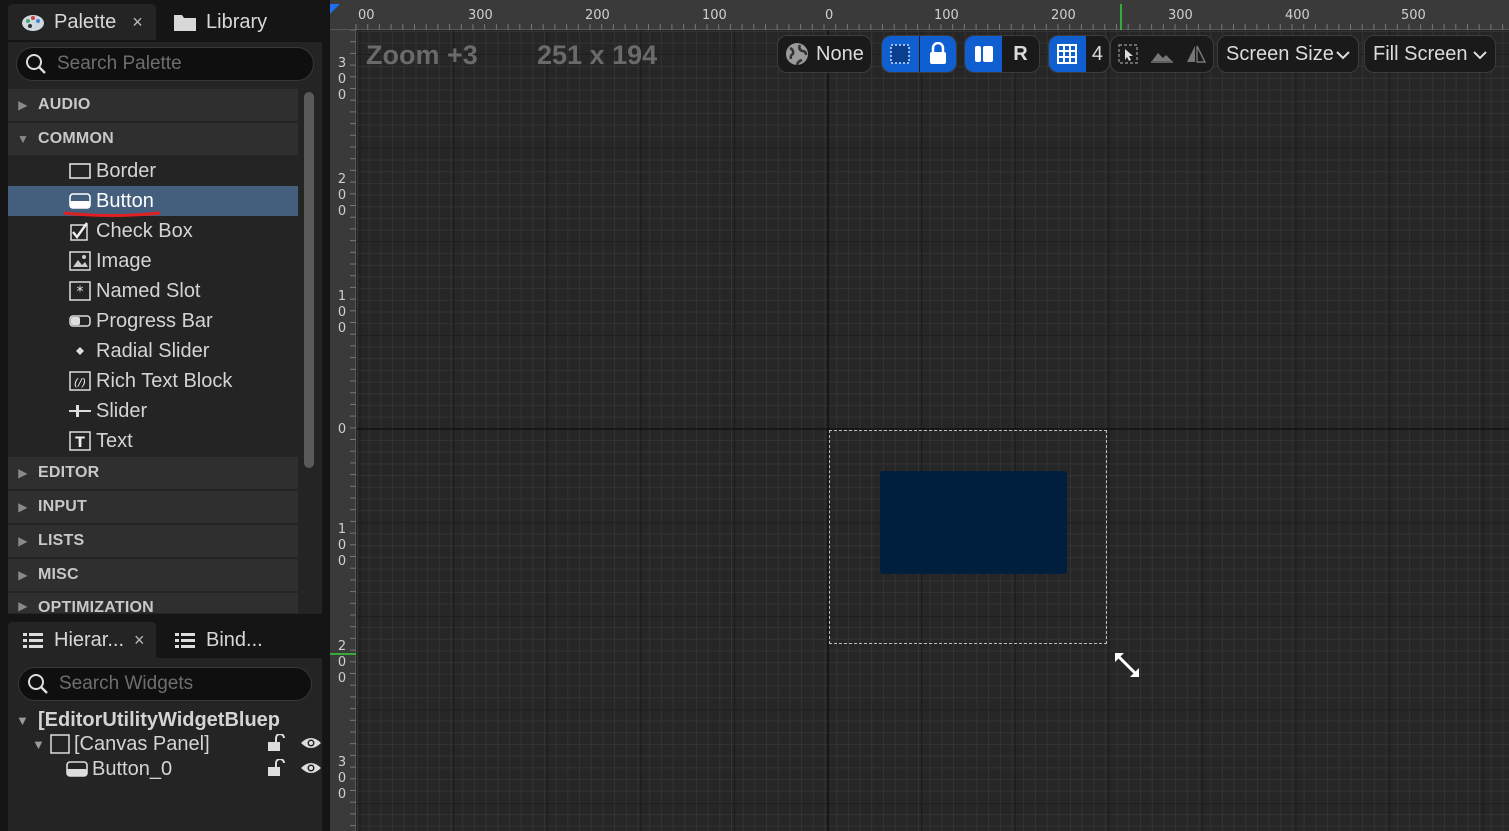  I want to click on palette-item-checkbox: Check Box, so click(153, 231).